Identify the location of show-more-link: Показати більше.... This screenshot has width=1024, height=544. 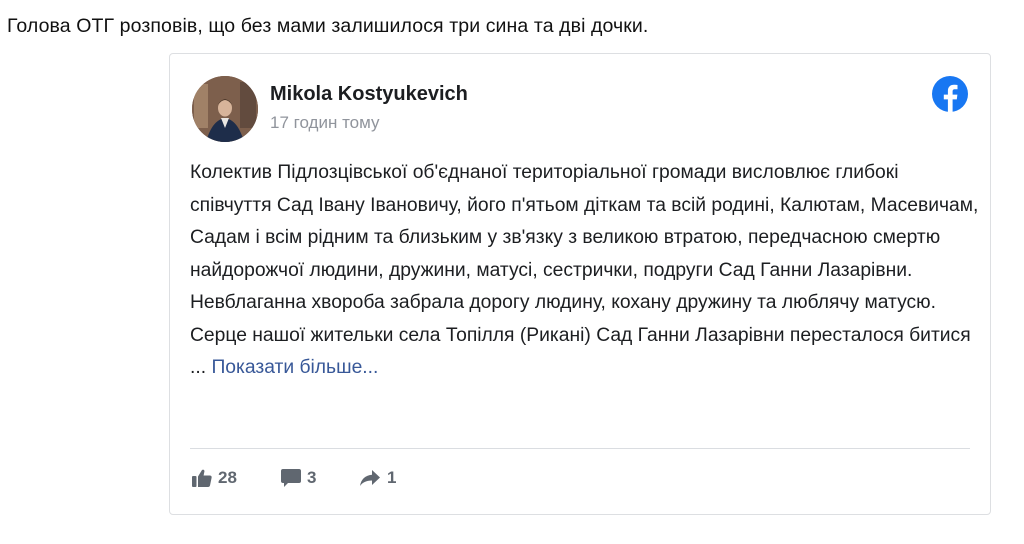
(294, 367).